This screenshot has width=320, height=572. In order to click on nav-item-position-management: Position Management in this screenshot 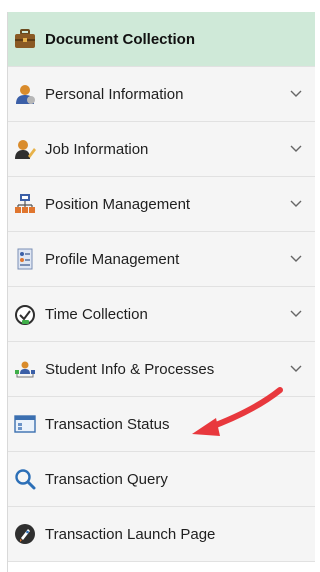, I will do `click(161, 204)`.